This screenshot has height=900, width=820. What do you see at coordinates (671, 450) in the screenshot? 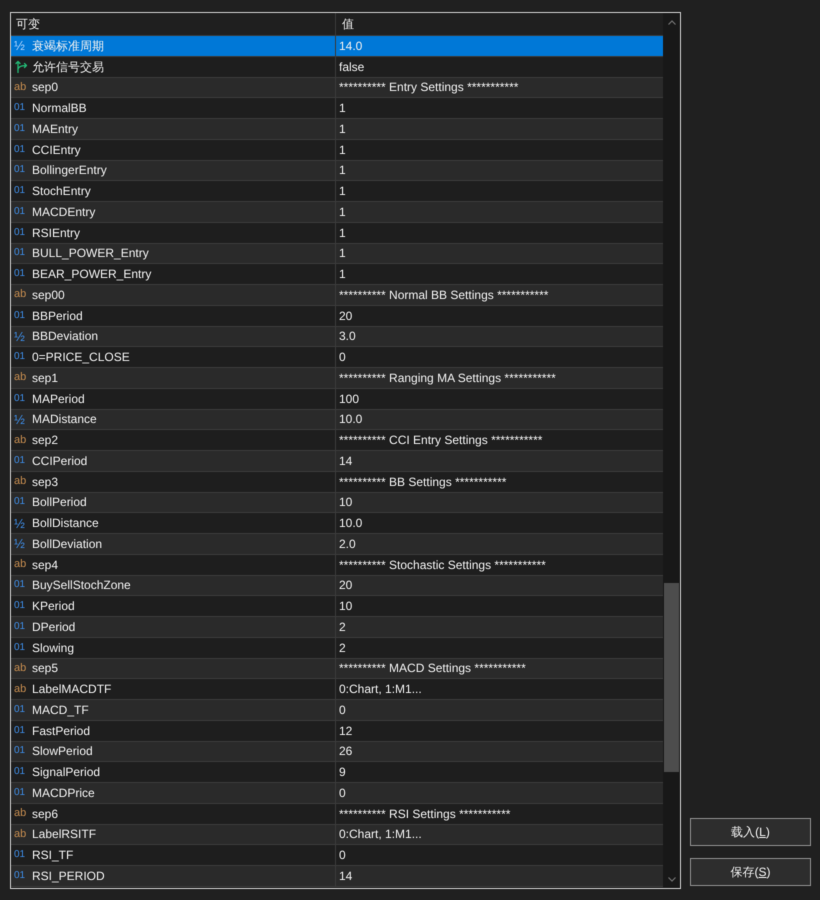
I see `vertical-scrollbar` at bounding box center [671, 450].